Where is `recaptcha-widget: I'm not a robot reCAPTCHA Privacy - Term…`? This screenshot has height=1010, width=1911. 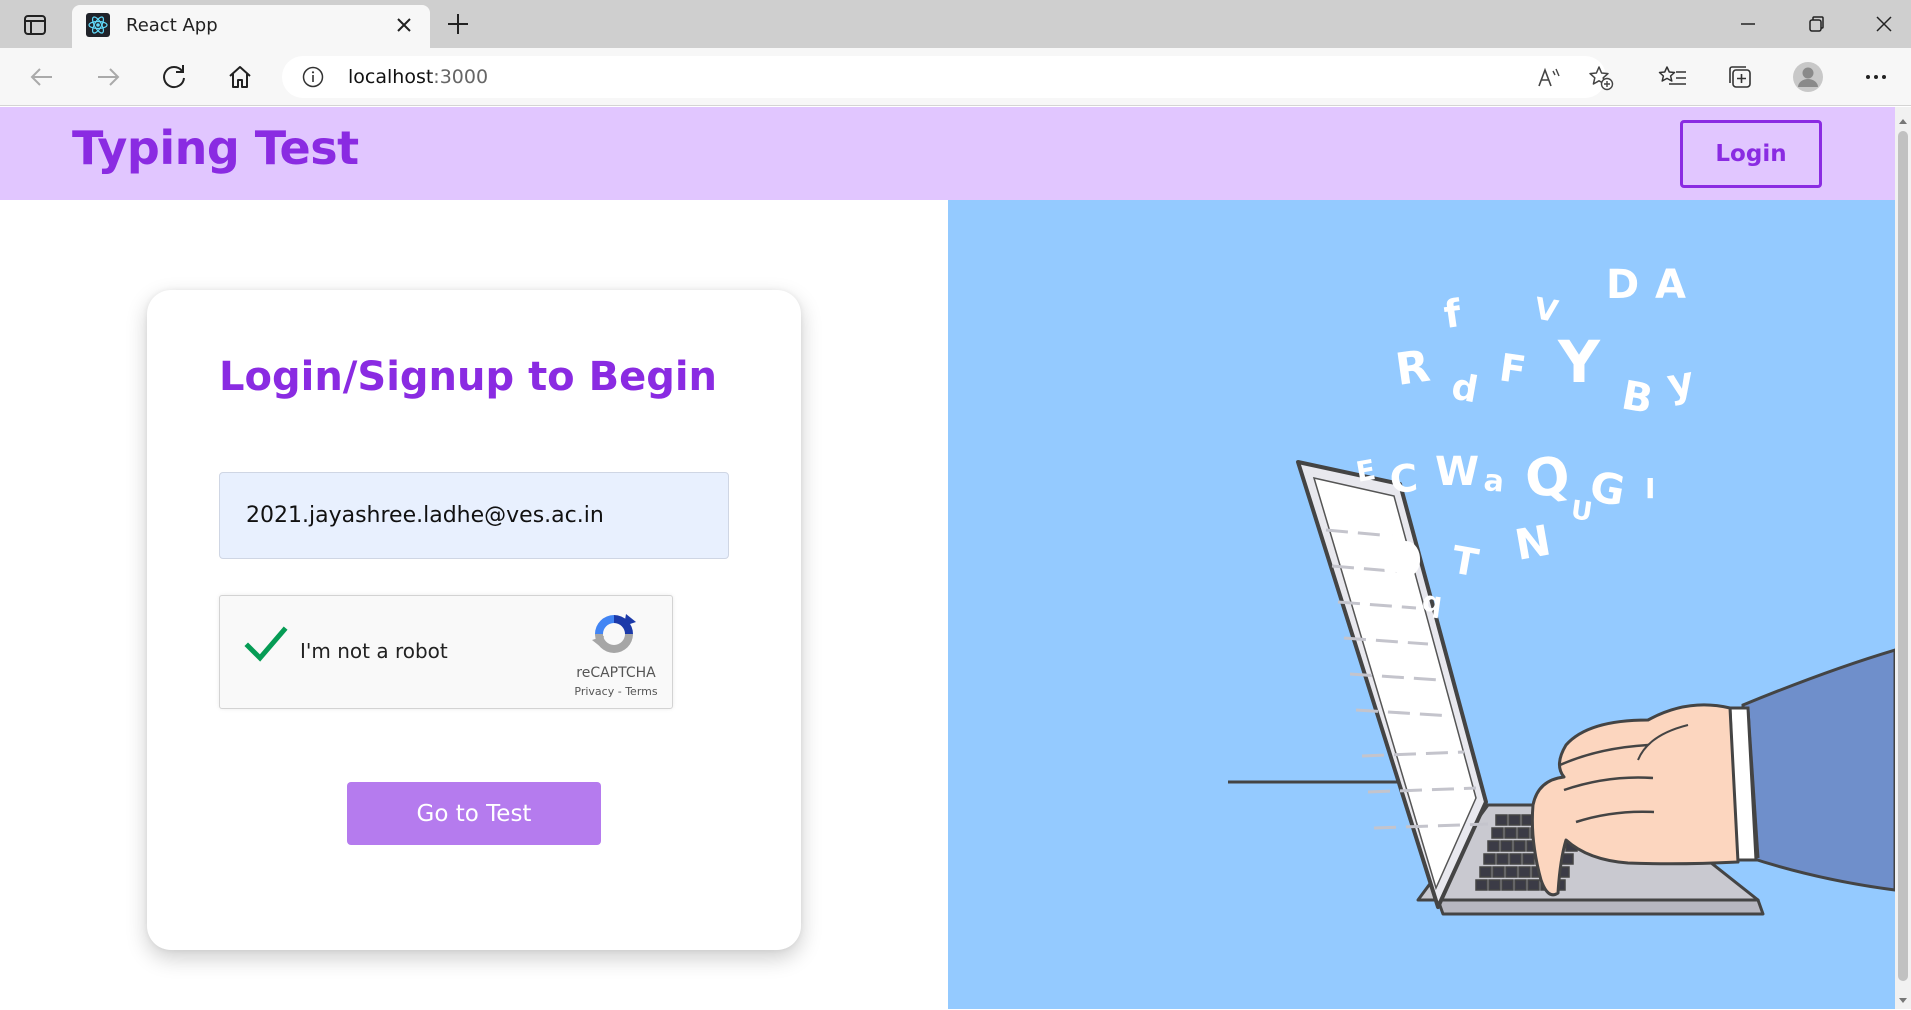 recaptcha-widget: I'm not a robot reCAPTCHA Privacy - Term… is located at coordinates (446, 652).